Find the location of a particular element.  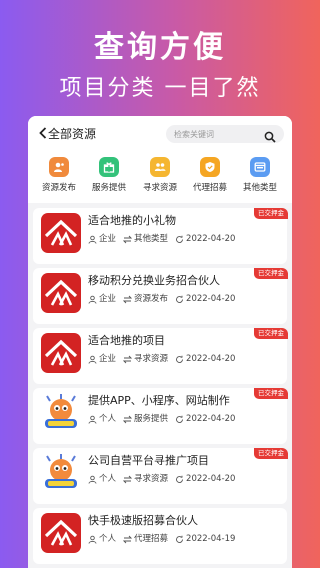

list-item: 快手极速版招募合伙人 个人 代理招募 2022-04-19 is located at coordinates (160, 536).